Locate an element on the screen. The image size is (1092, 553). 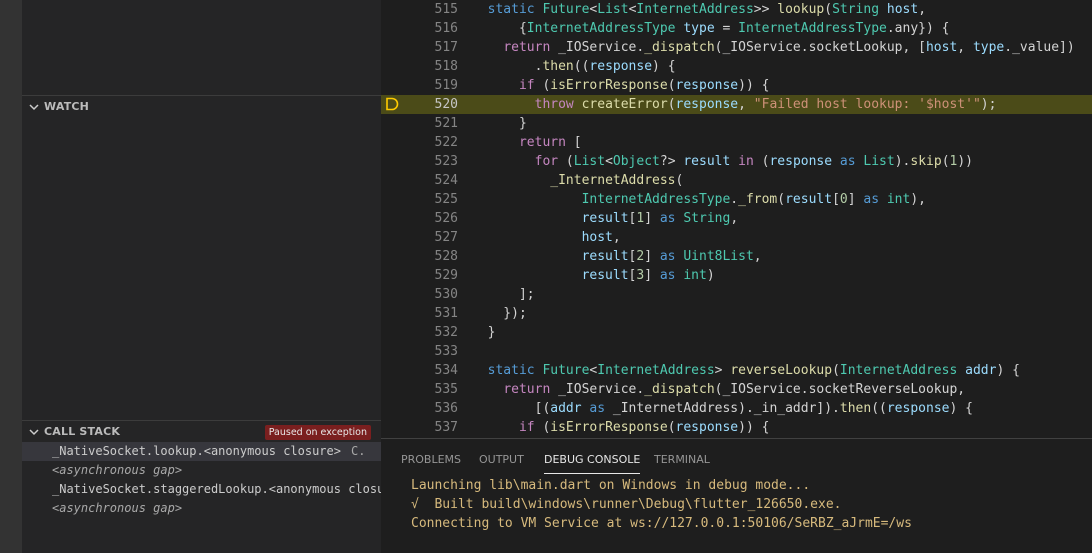
code-line: 529 result[3] as int) is located at coordinates (736, 275).